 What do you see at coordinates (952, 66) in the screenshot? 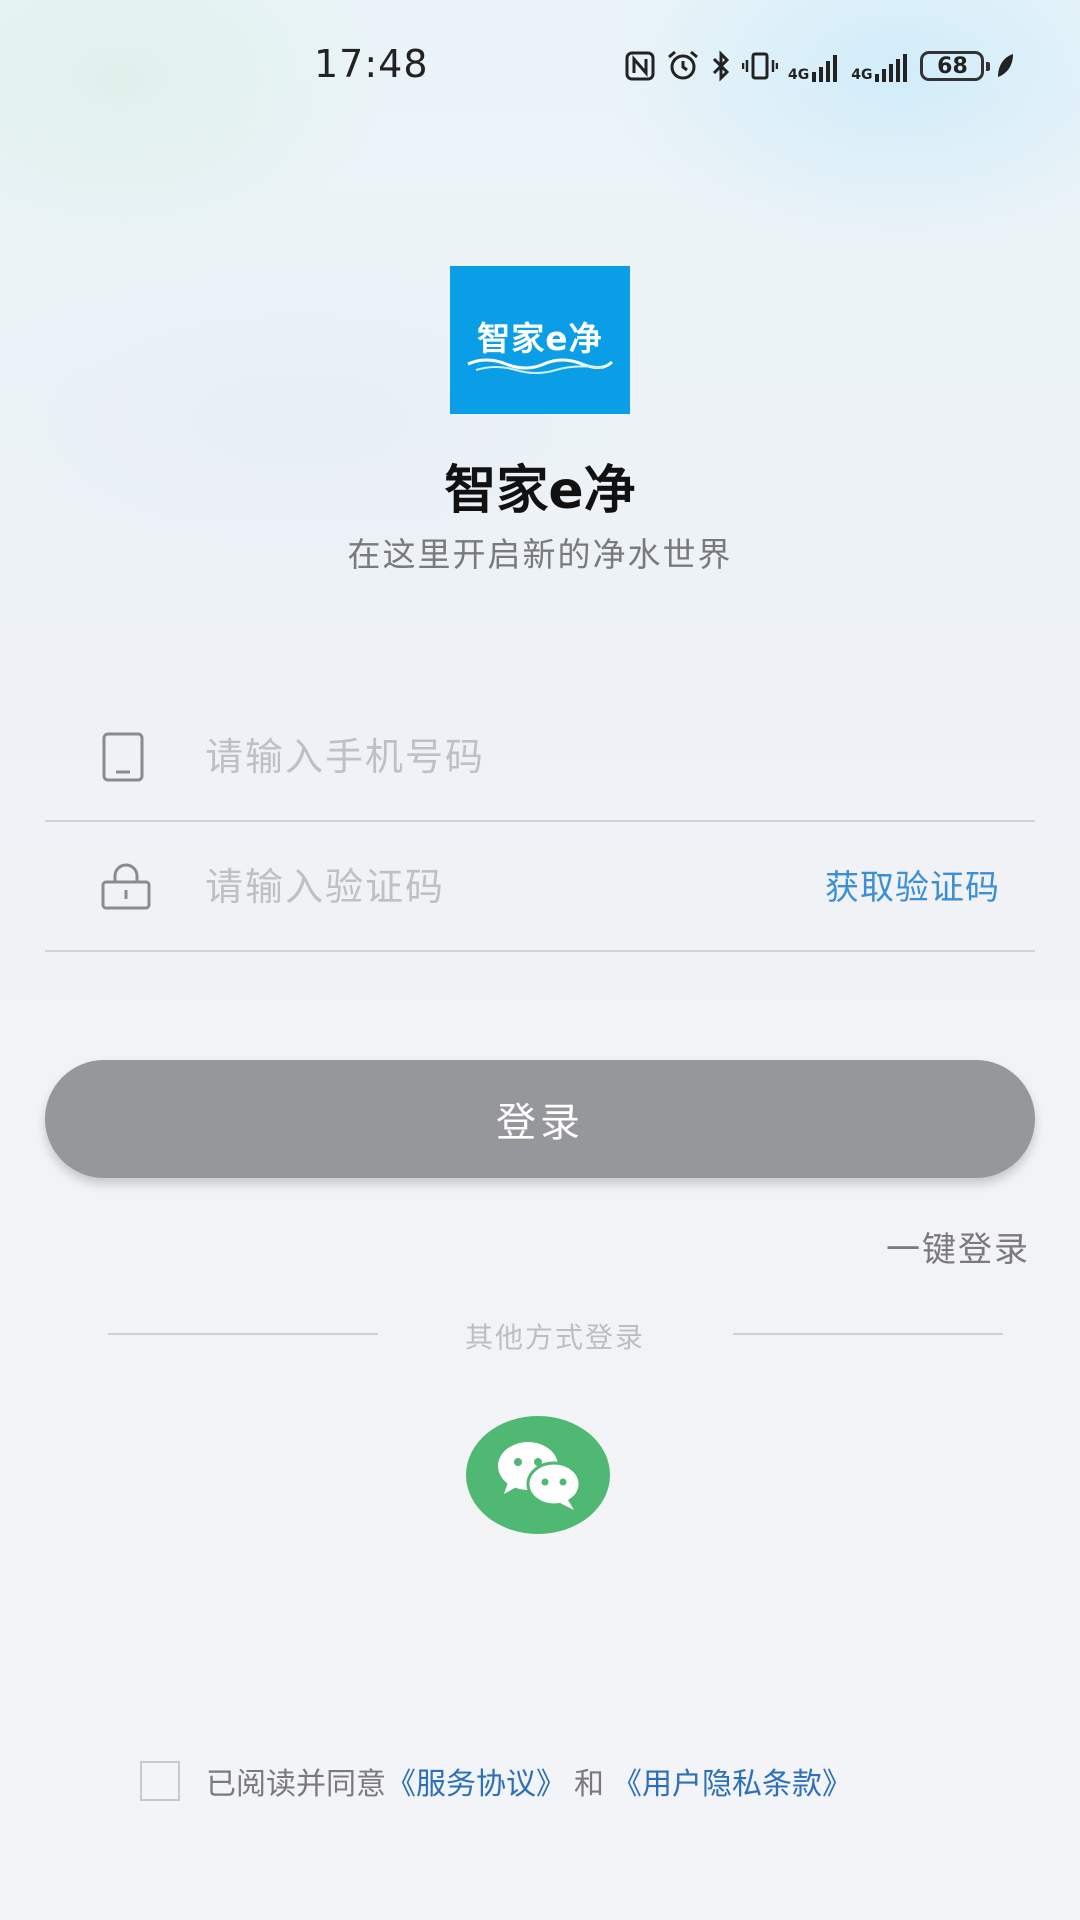
I see `battery-level: 68` at bounding box center [952, 66].